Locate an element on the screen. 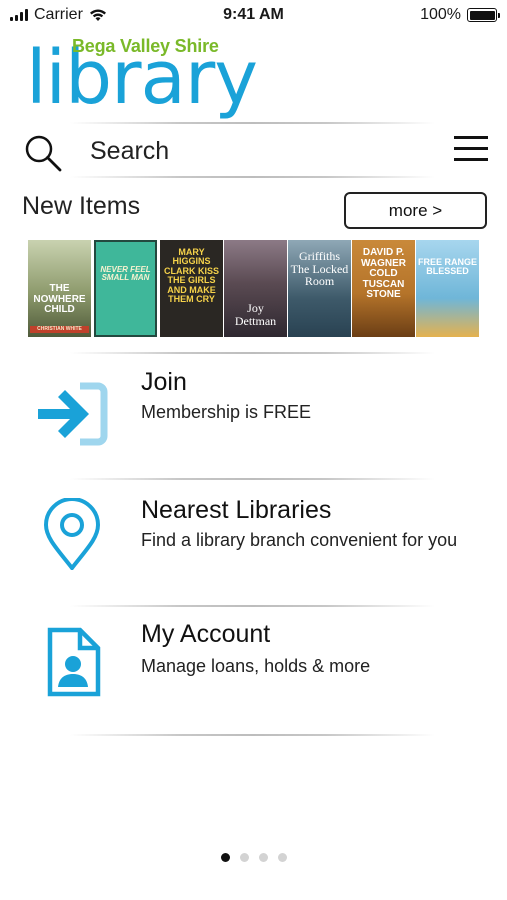 This screenshot has height=900, width=507. search-input is located at coordinates (240, 151).